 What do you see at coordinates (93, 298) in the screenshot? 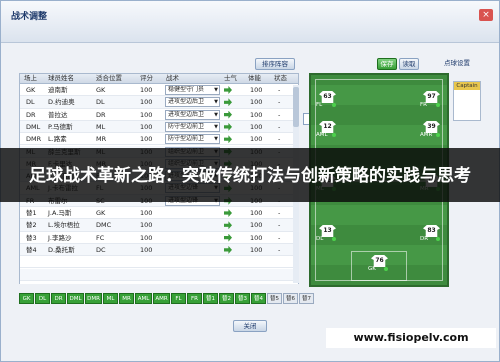
I see `position-tab: DMR` at bounding box center [93, 298].